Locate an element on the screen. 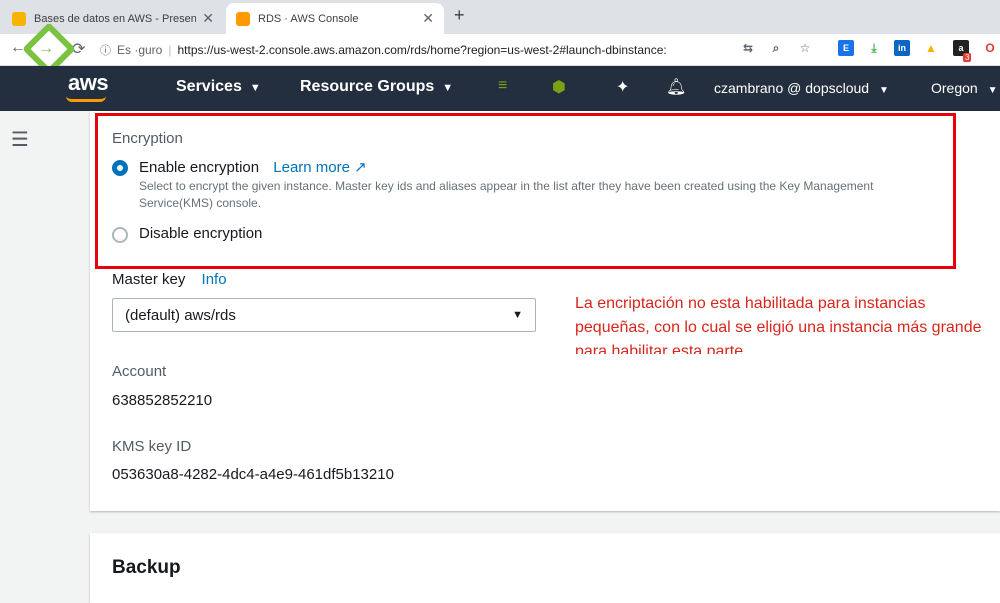 The width and height of the screenshot is (1000, 603). extension-icon: E is located at coordinates (846, 48).